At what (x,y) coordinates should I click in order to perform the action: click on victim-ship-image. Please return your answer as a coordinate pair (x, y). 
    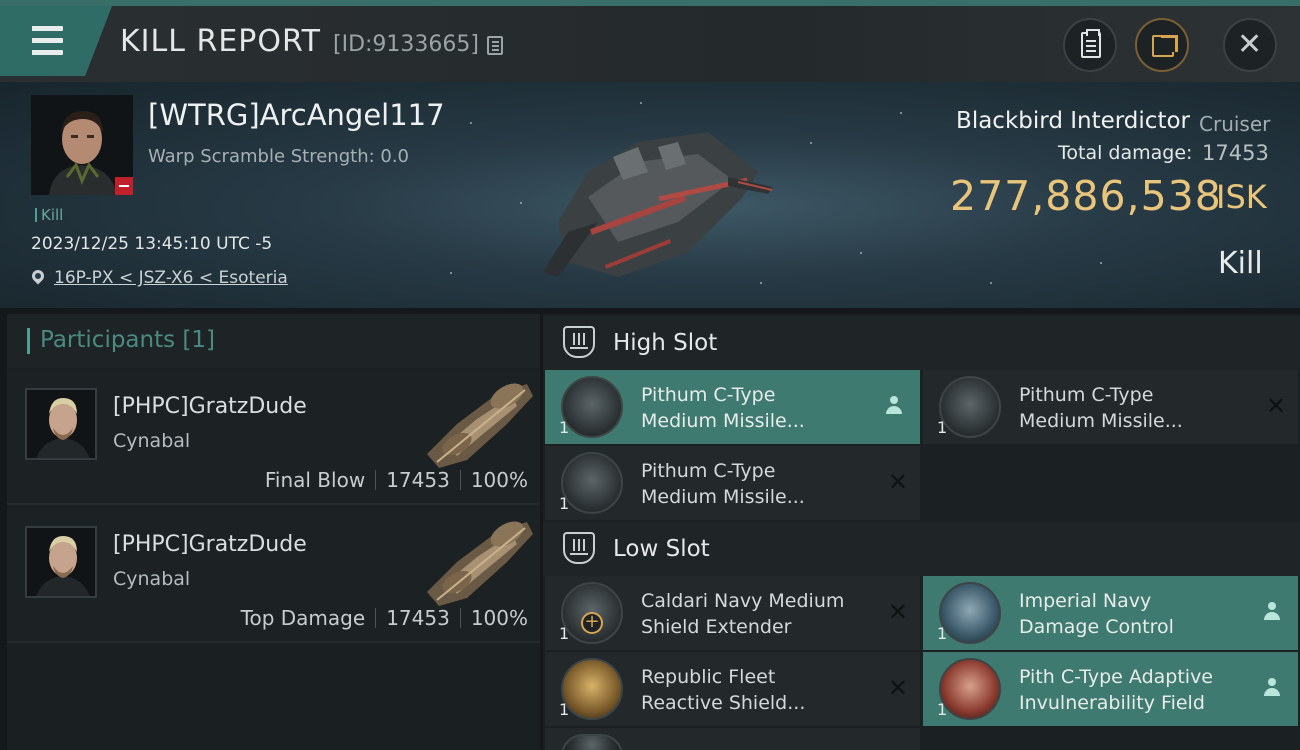
    Looking at the image, I should click on (658, 204).